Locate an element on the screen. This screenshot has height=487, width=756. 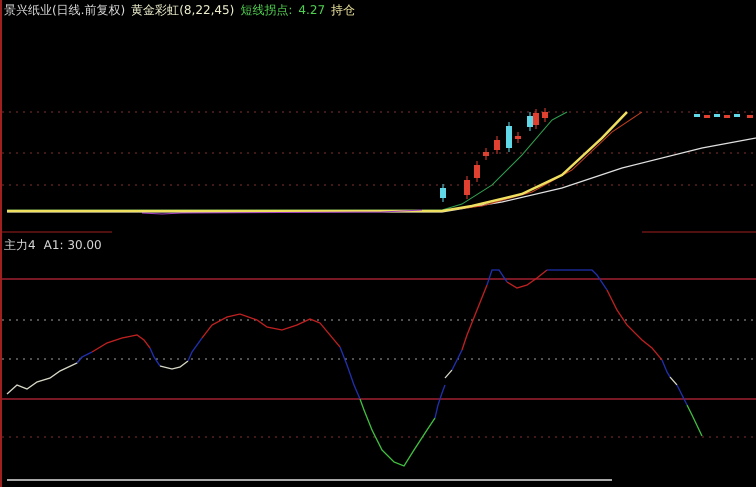
indicator-name: 黄金彩虹(8,22,45) is located at coordinates (182, 10).